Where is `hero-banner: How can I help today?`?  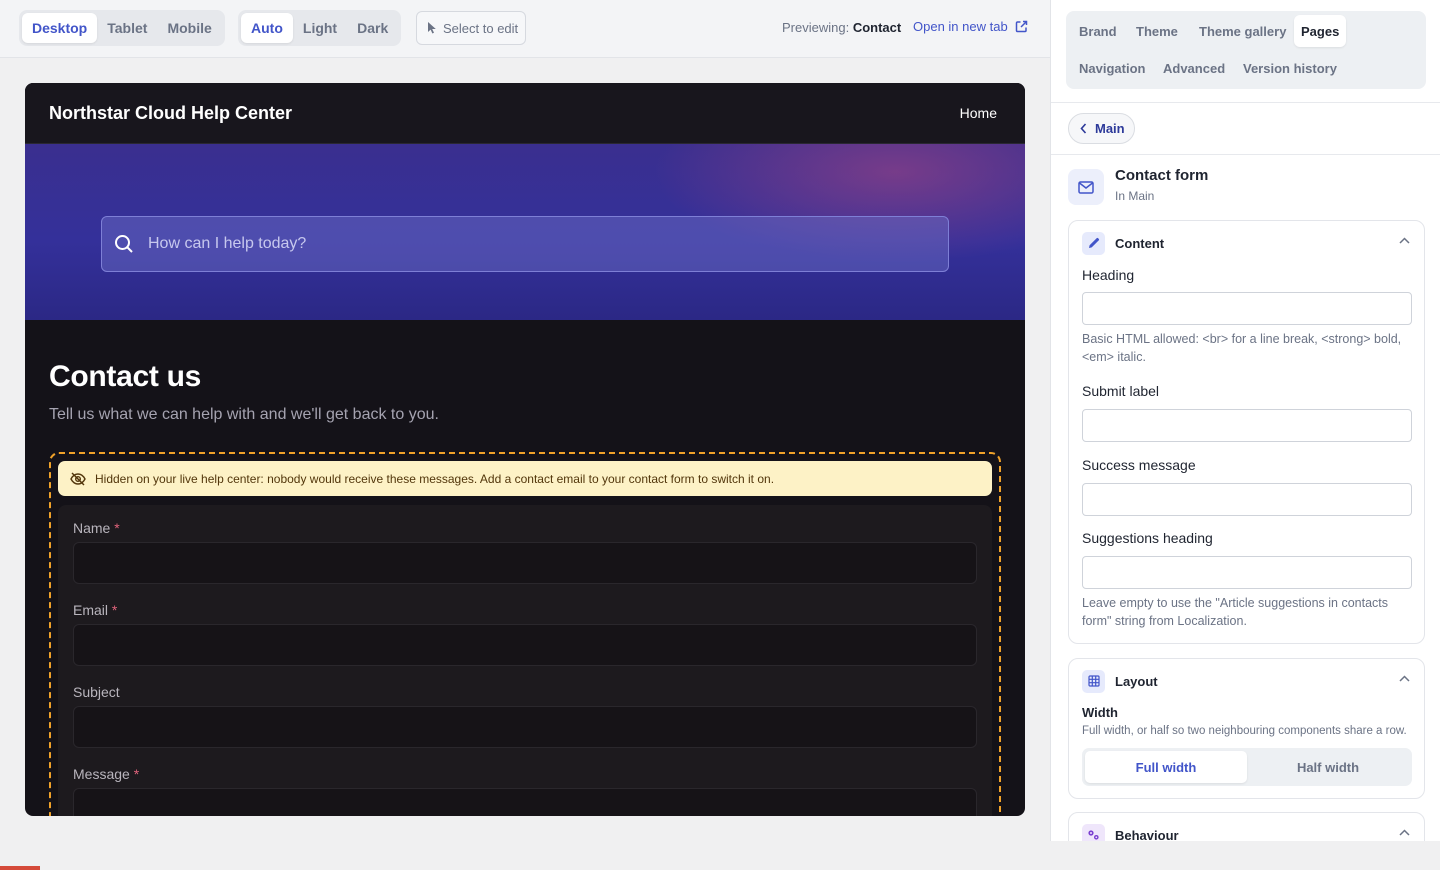 hero-banner: How can I help today? is located at coordinates (525, 232).